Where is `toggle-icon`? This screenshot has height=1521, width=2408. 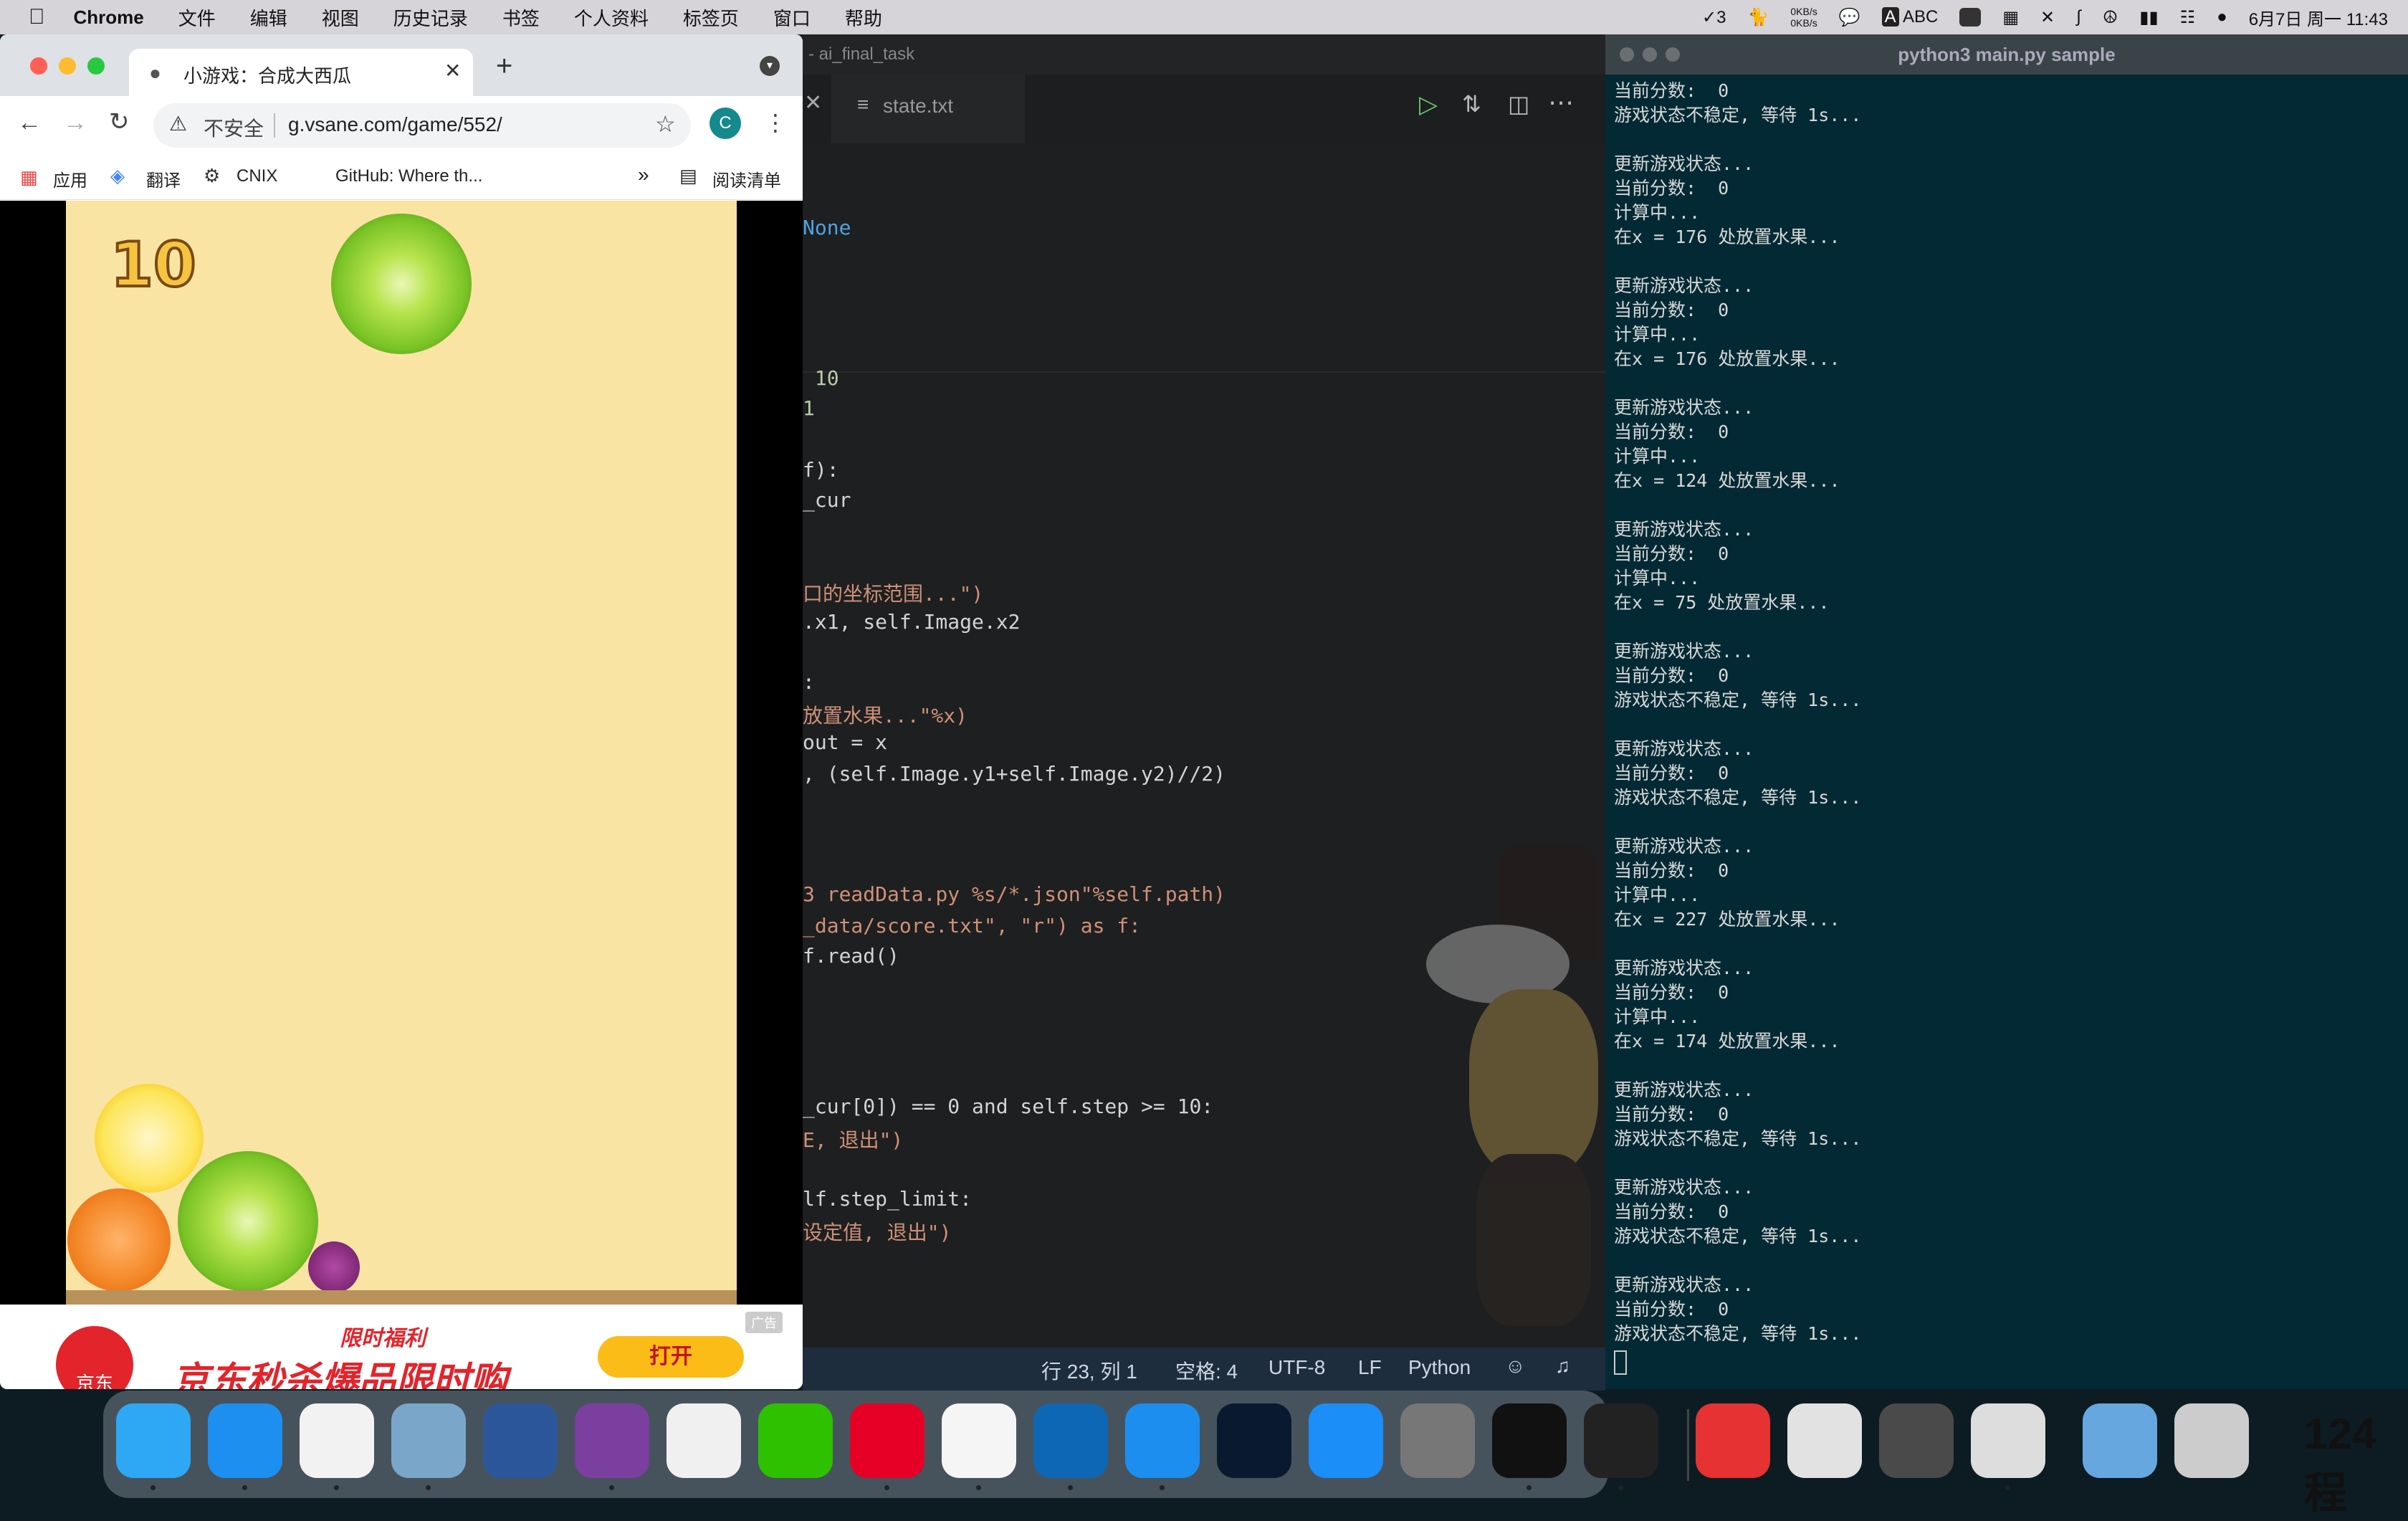
toggle-icon is located at coordinates (1970, 17).